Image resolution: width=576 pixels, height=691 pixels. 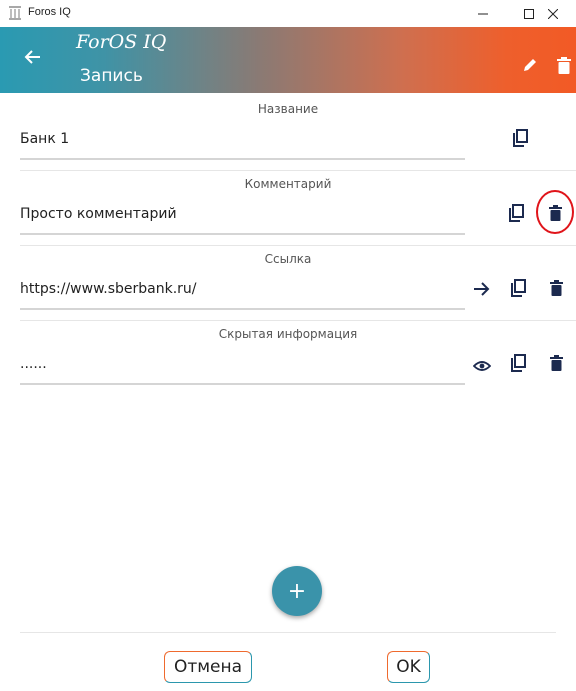 I want to click on footer-divider, so click(x=288, y=632).